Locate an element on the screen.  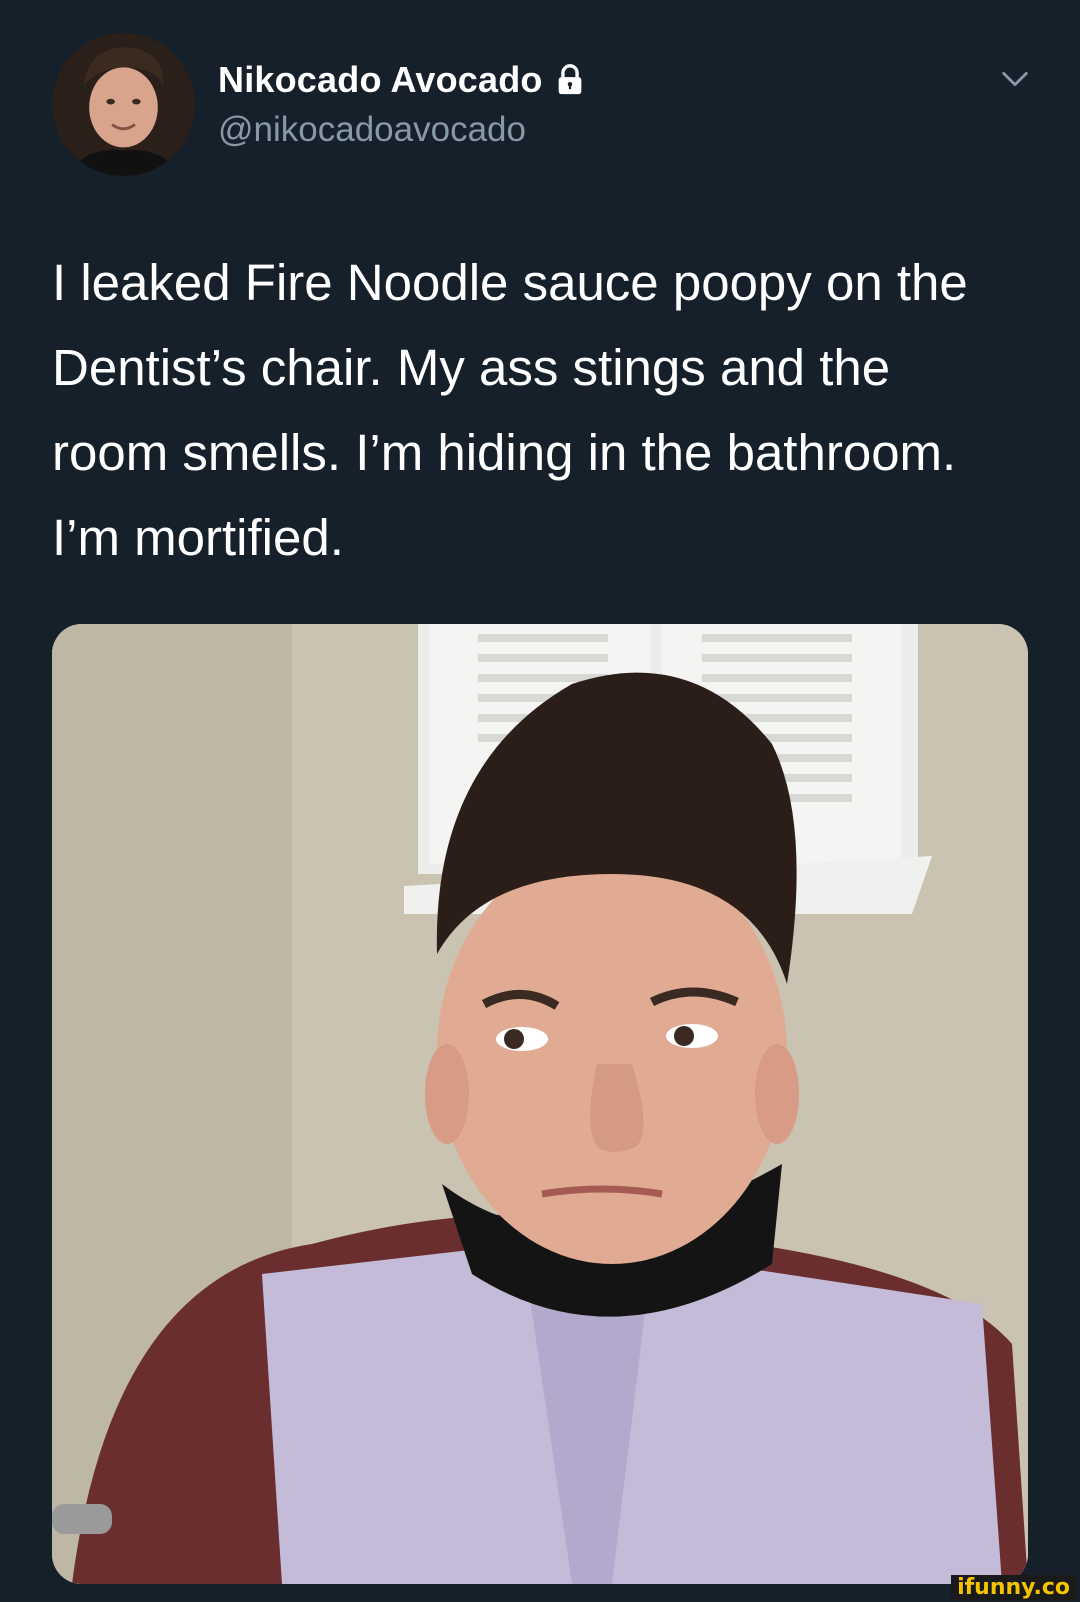
lock-icon is located at coordinates (570, 80).